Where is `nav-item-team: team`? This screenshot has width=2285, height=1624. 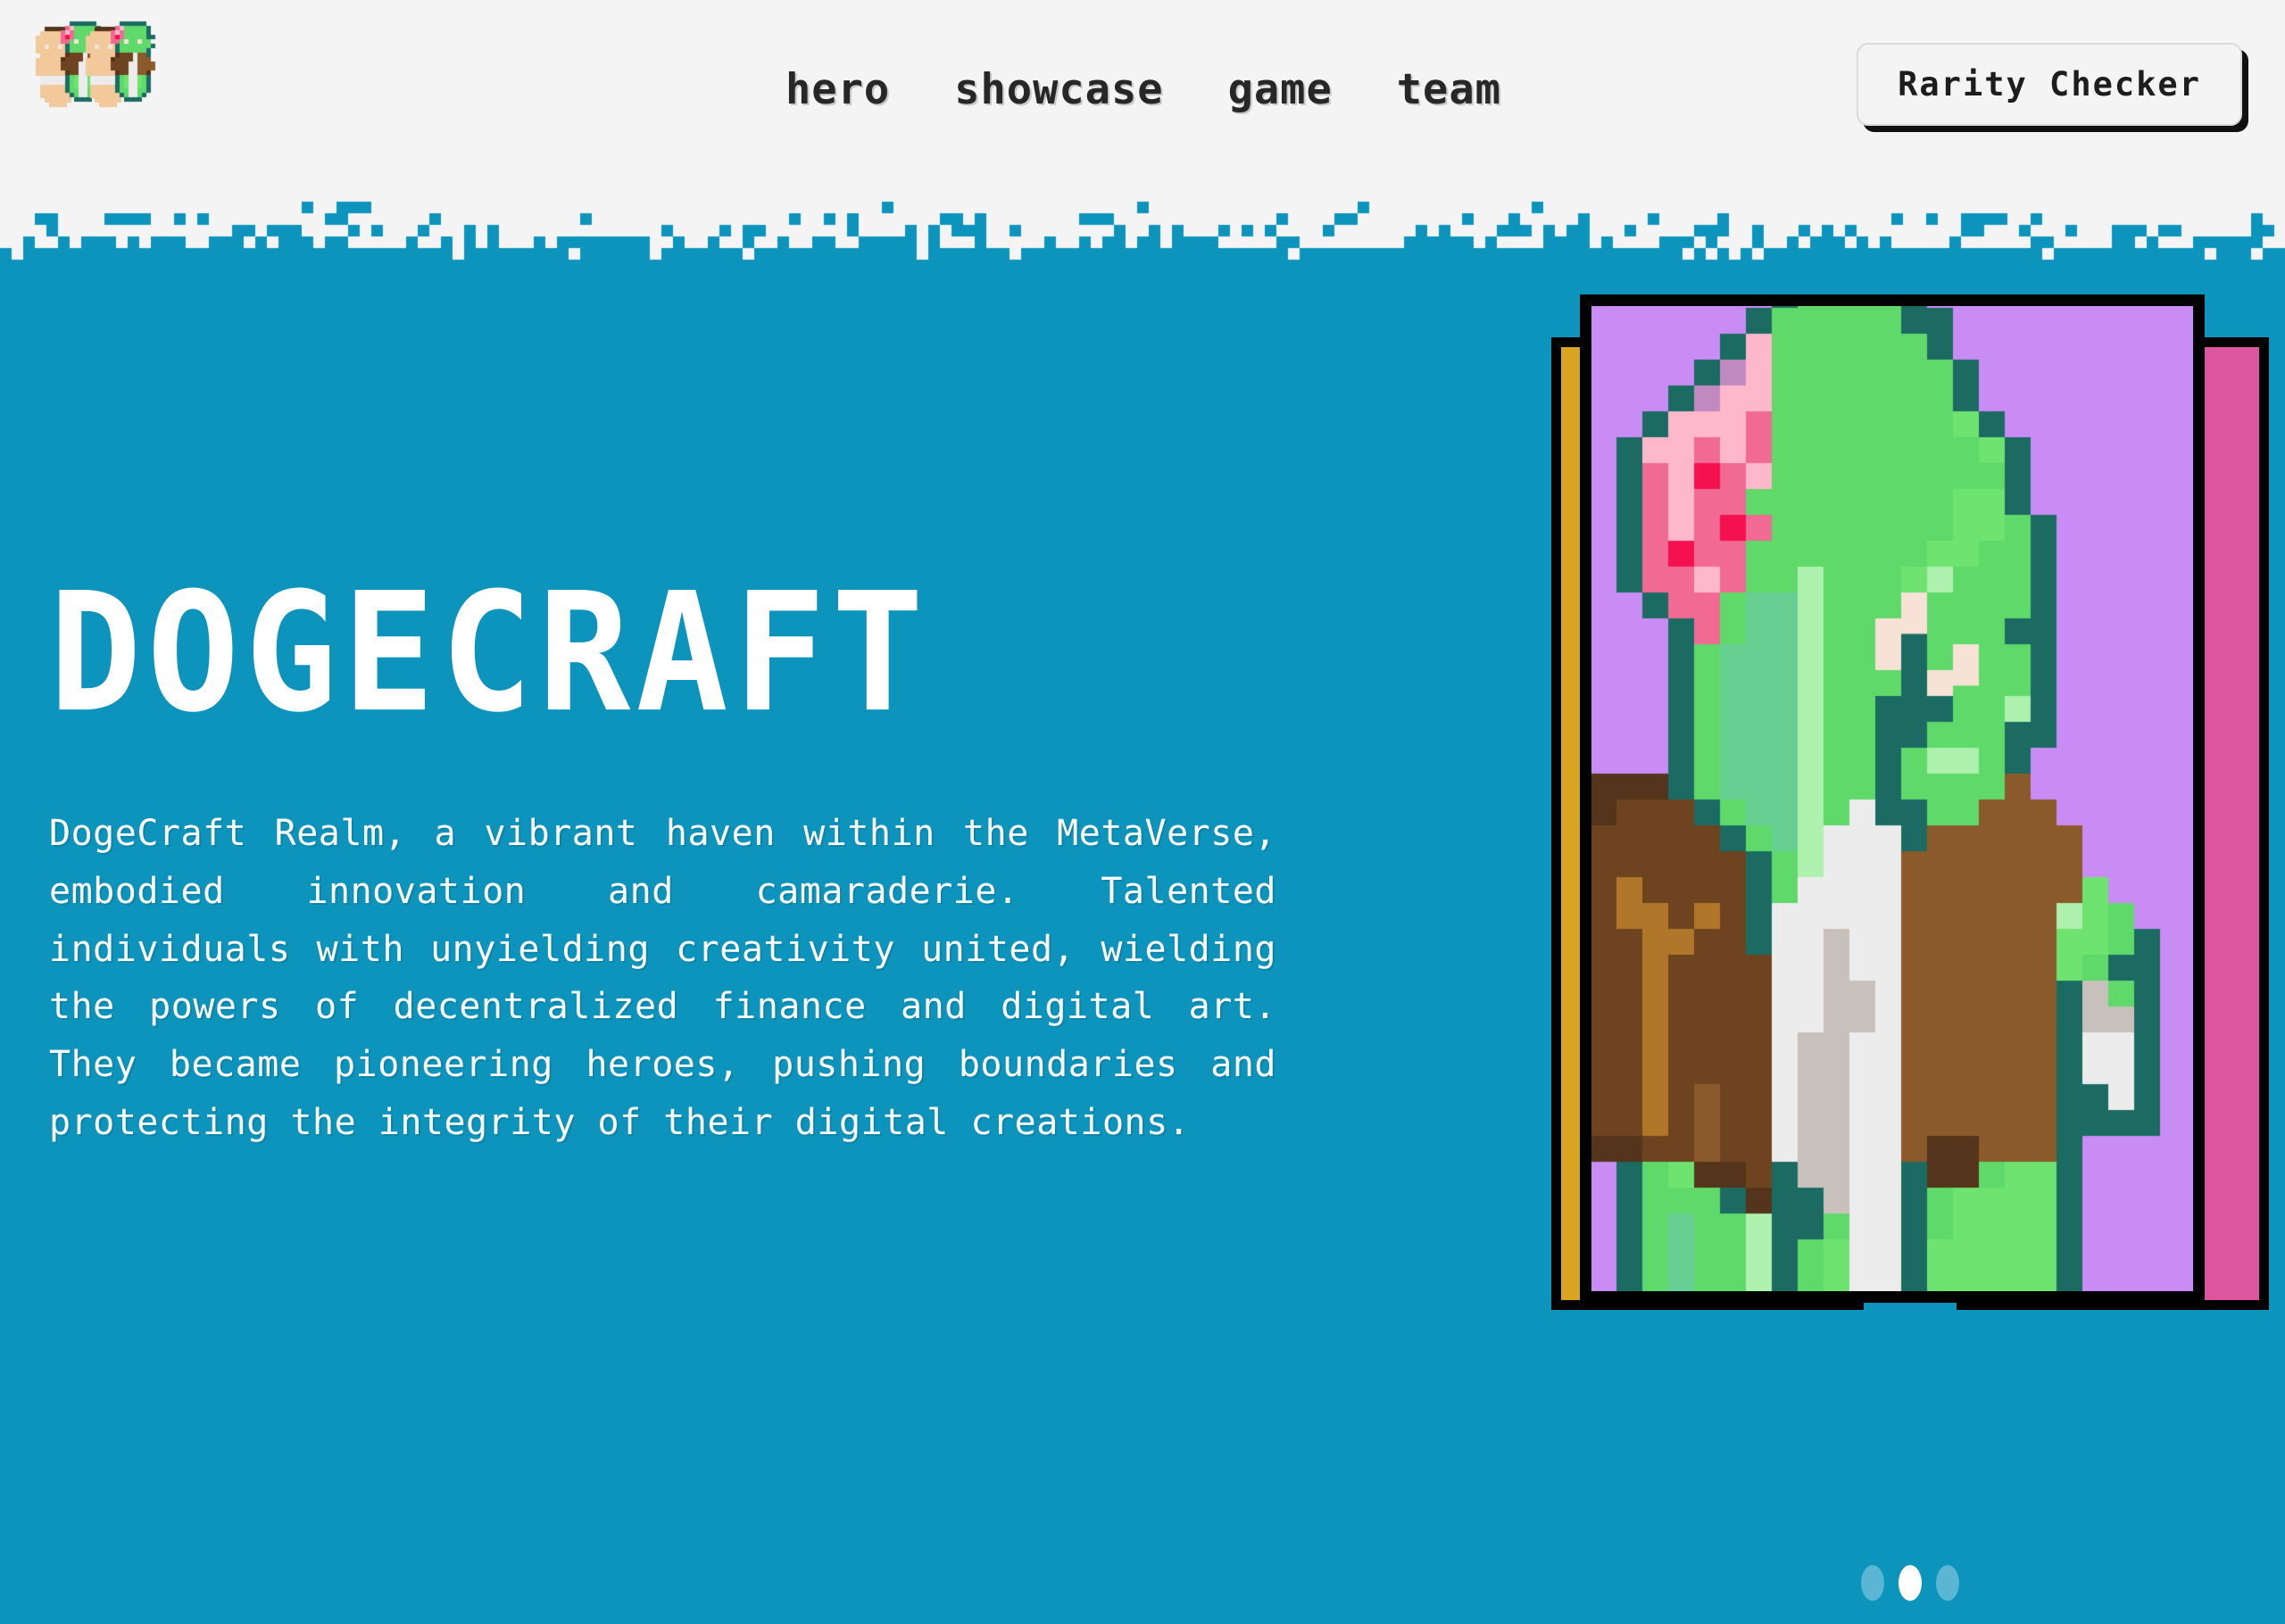
nav-item-team: team is located at coordinates (1449, 90).